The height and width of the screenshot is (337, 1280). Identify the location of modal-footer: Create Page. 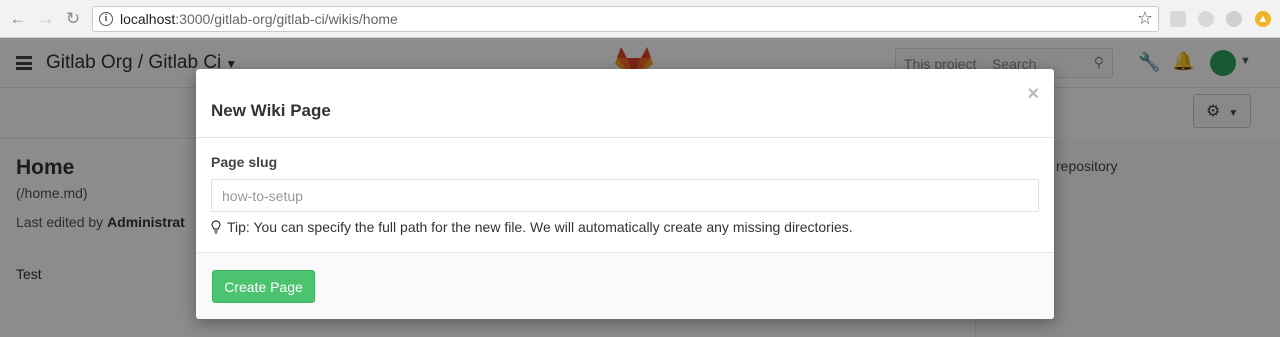
(625, 285).